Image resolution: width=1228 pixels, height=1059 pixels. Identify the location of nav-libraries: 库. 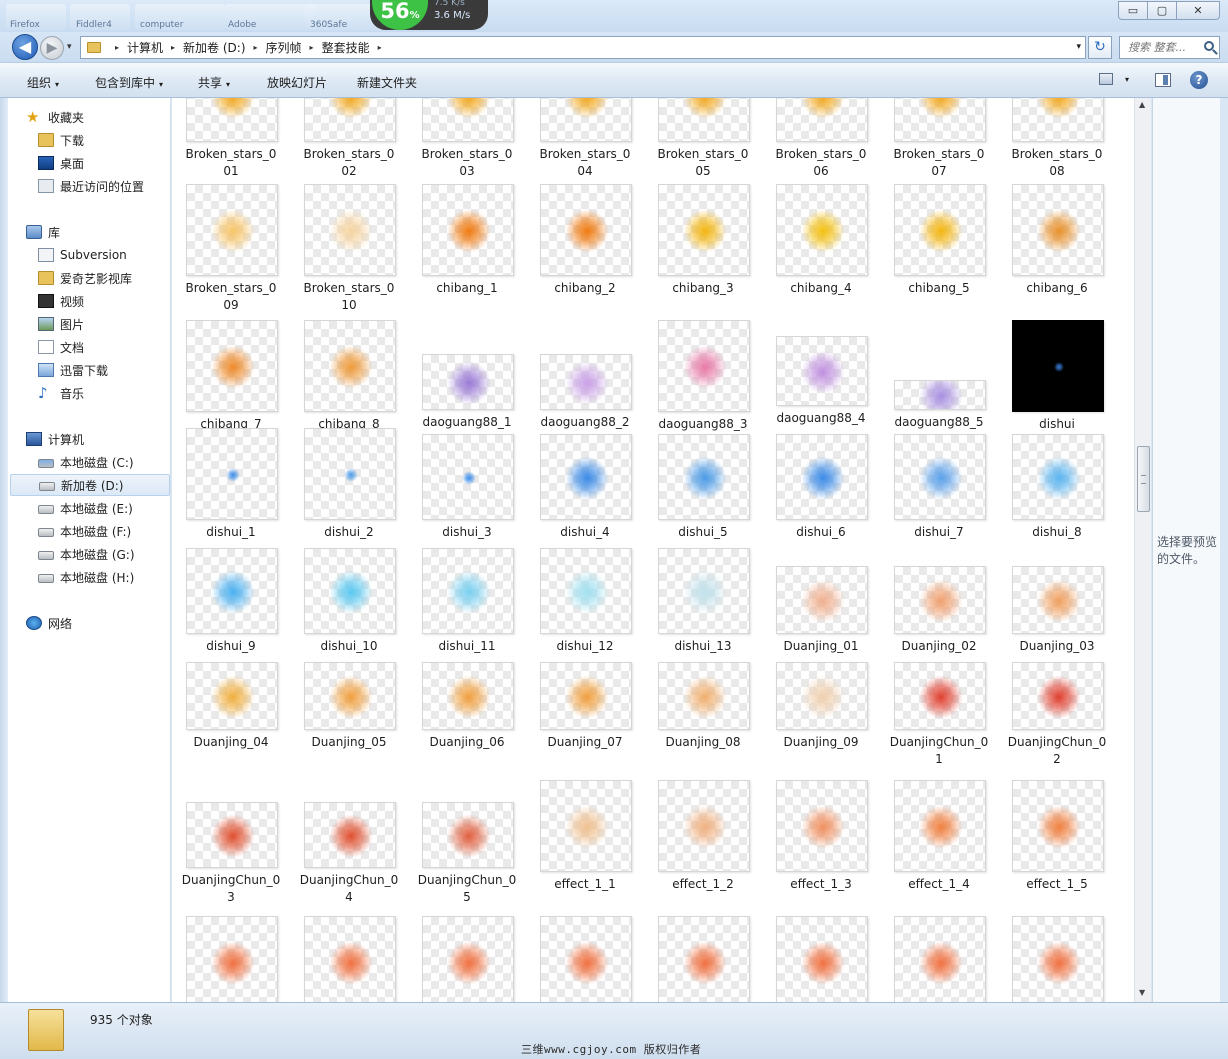
(106, 232).